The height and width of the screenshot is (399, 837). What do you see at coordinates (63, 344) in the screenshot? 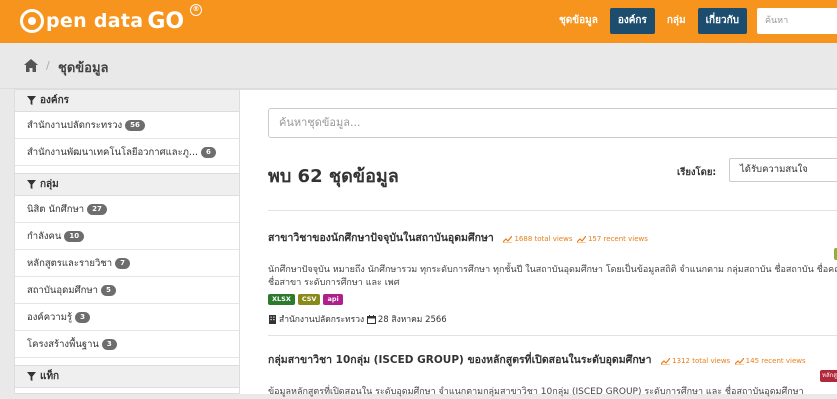
I see `filter-item-label: โครงสร้างพื้นฐาน` at bounding box center [63, 344].